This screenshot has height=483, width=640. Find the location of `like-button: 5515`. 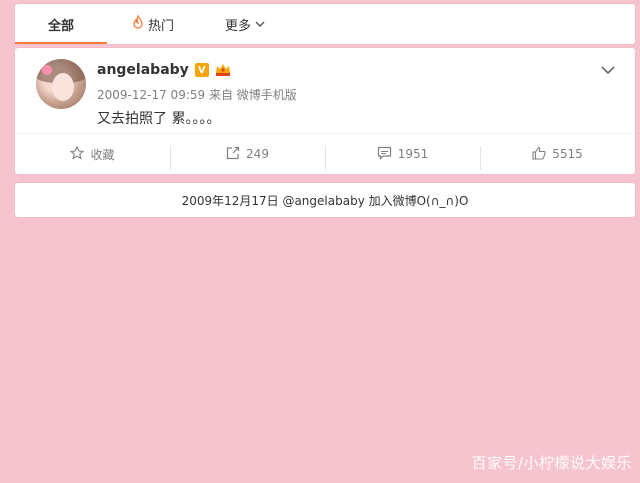

like-button: 5515 is located at coordinates (557, 157).